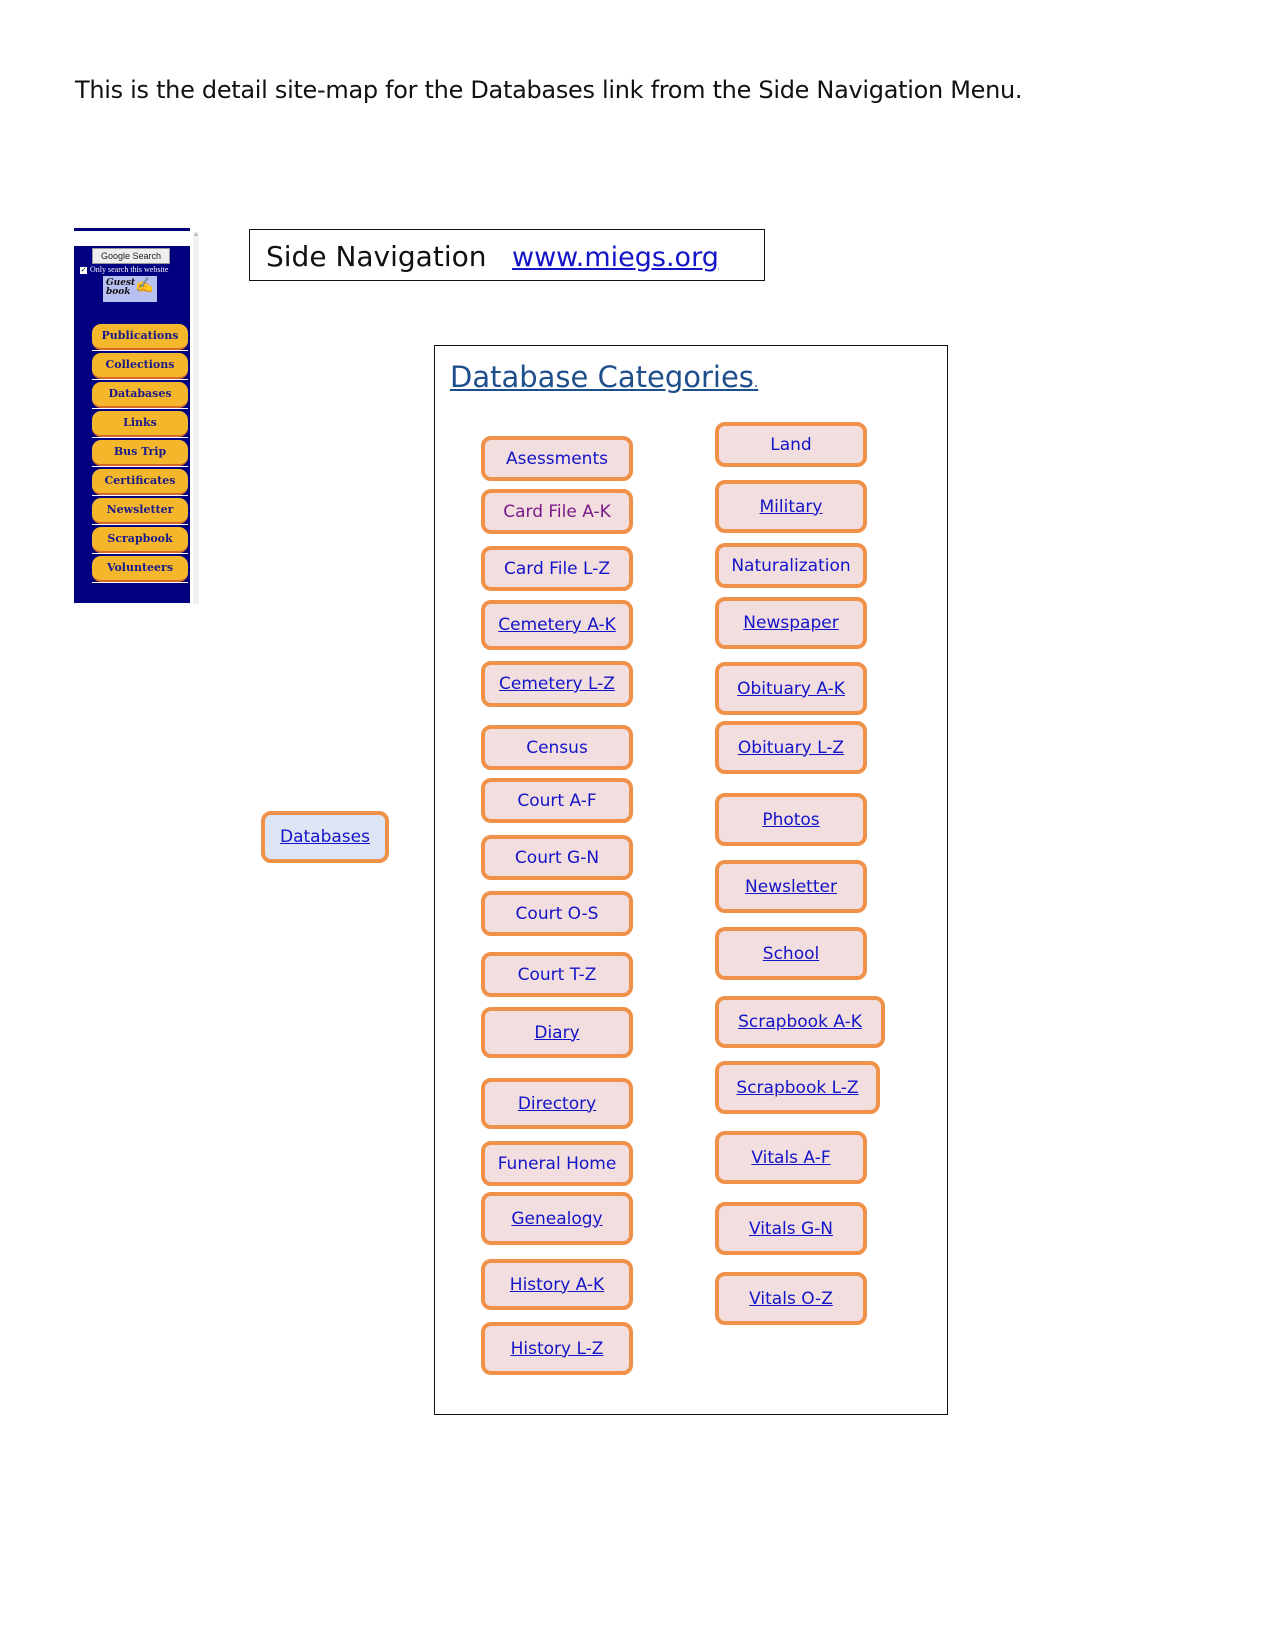 This screenshot has height=1650, width=1275. I want to click on category-button-obituary-l-z: Obituary L-Z, so click(791, 747).